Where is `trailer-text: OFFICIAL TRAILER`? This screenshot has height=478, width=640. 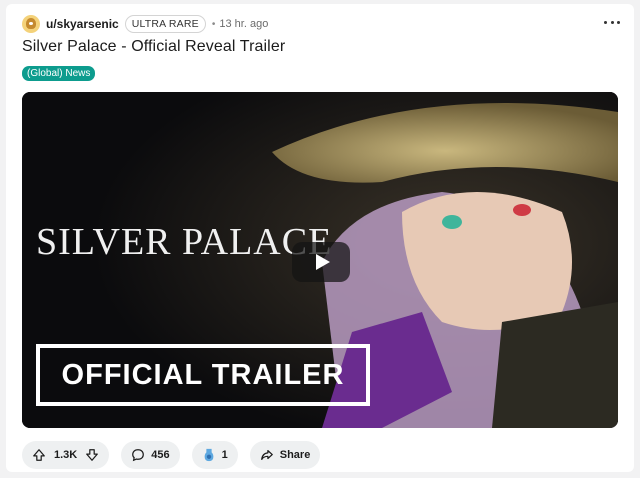 trailer-text: OFFICIAL TRAILER is located at coordinates (203, 374).